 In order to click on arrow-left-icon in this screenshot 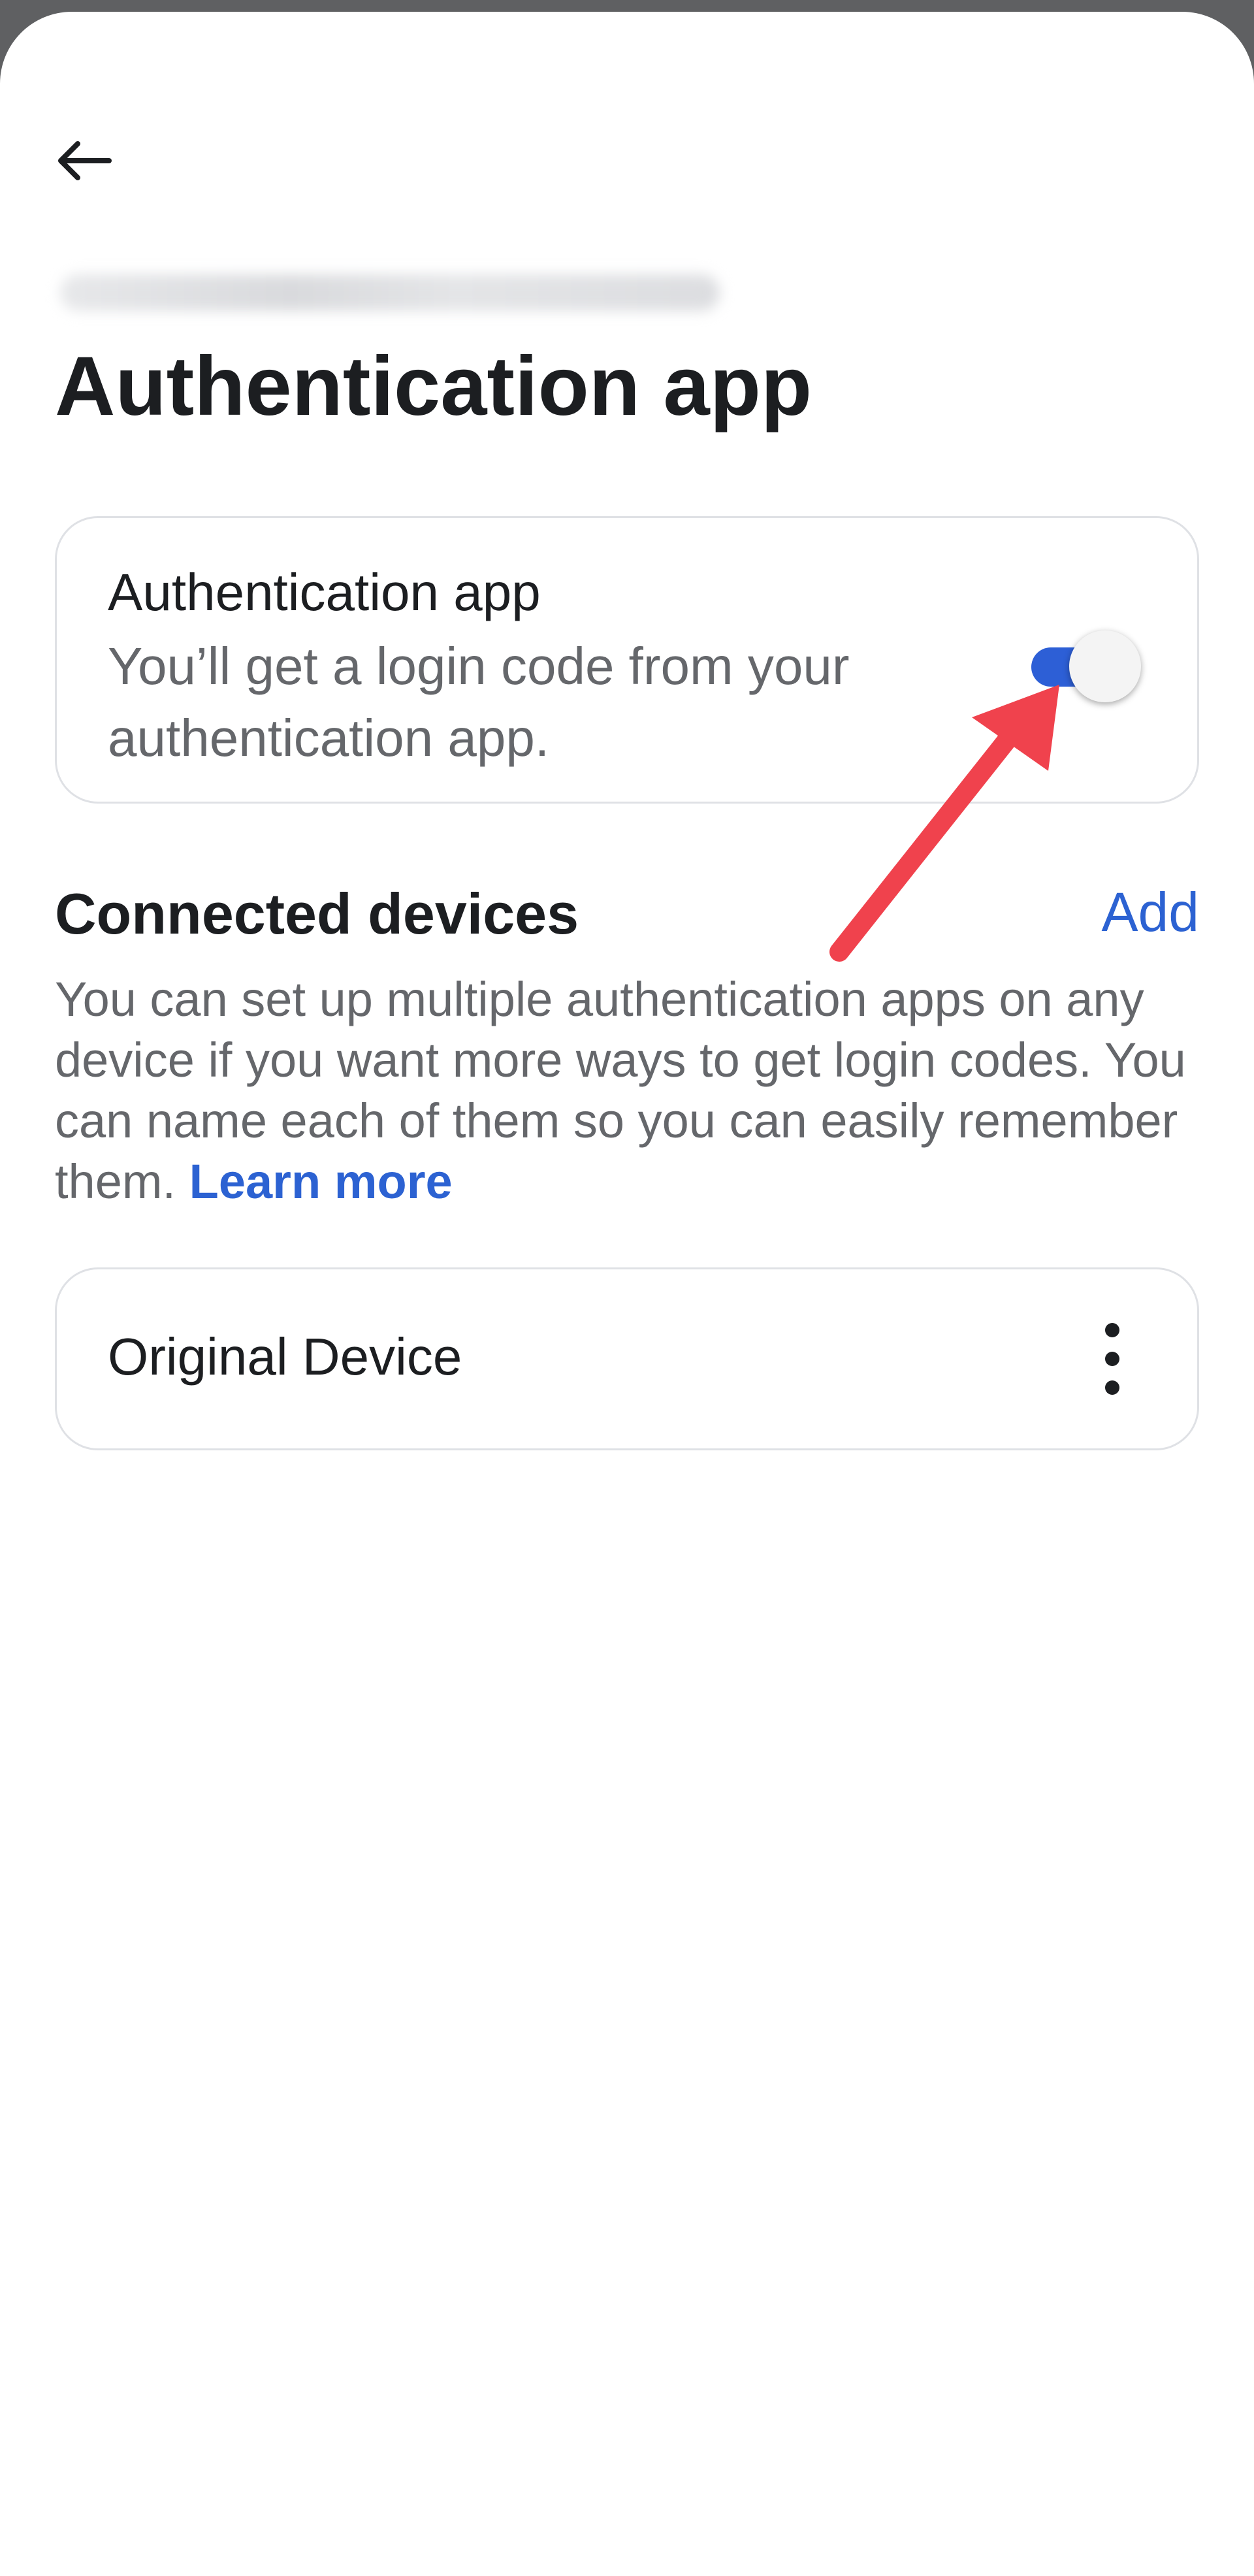, I will do `click(85, 160)`.